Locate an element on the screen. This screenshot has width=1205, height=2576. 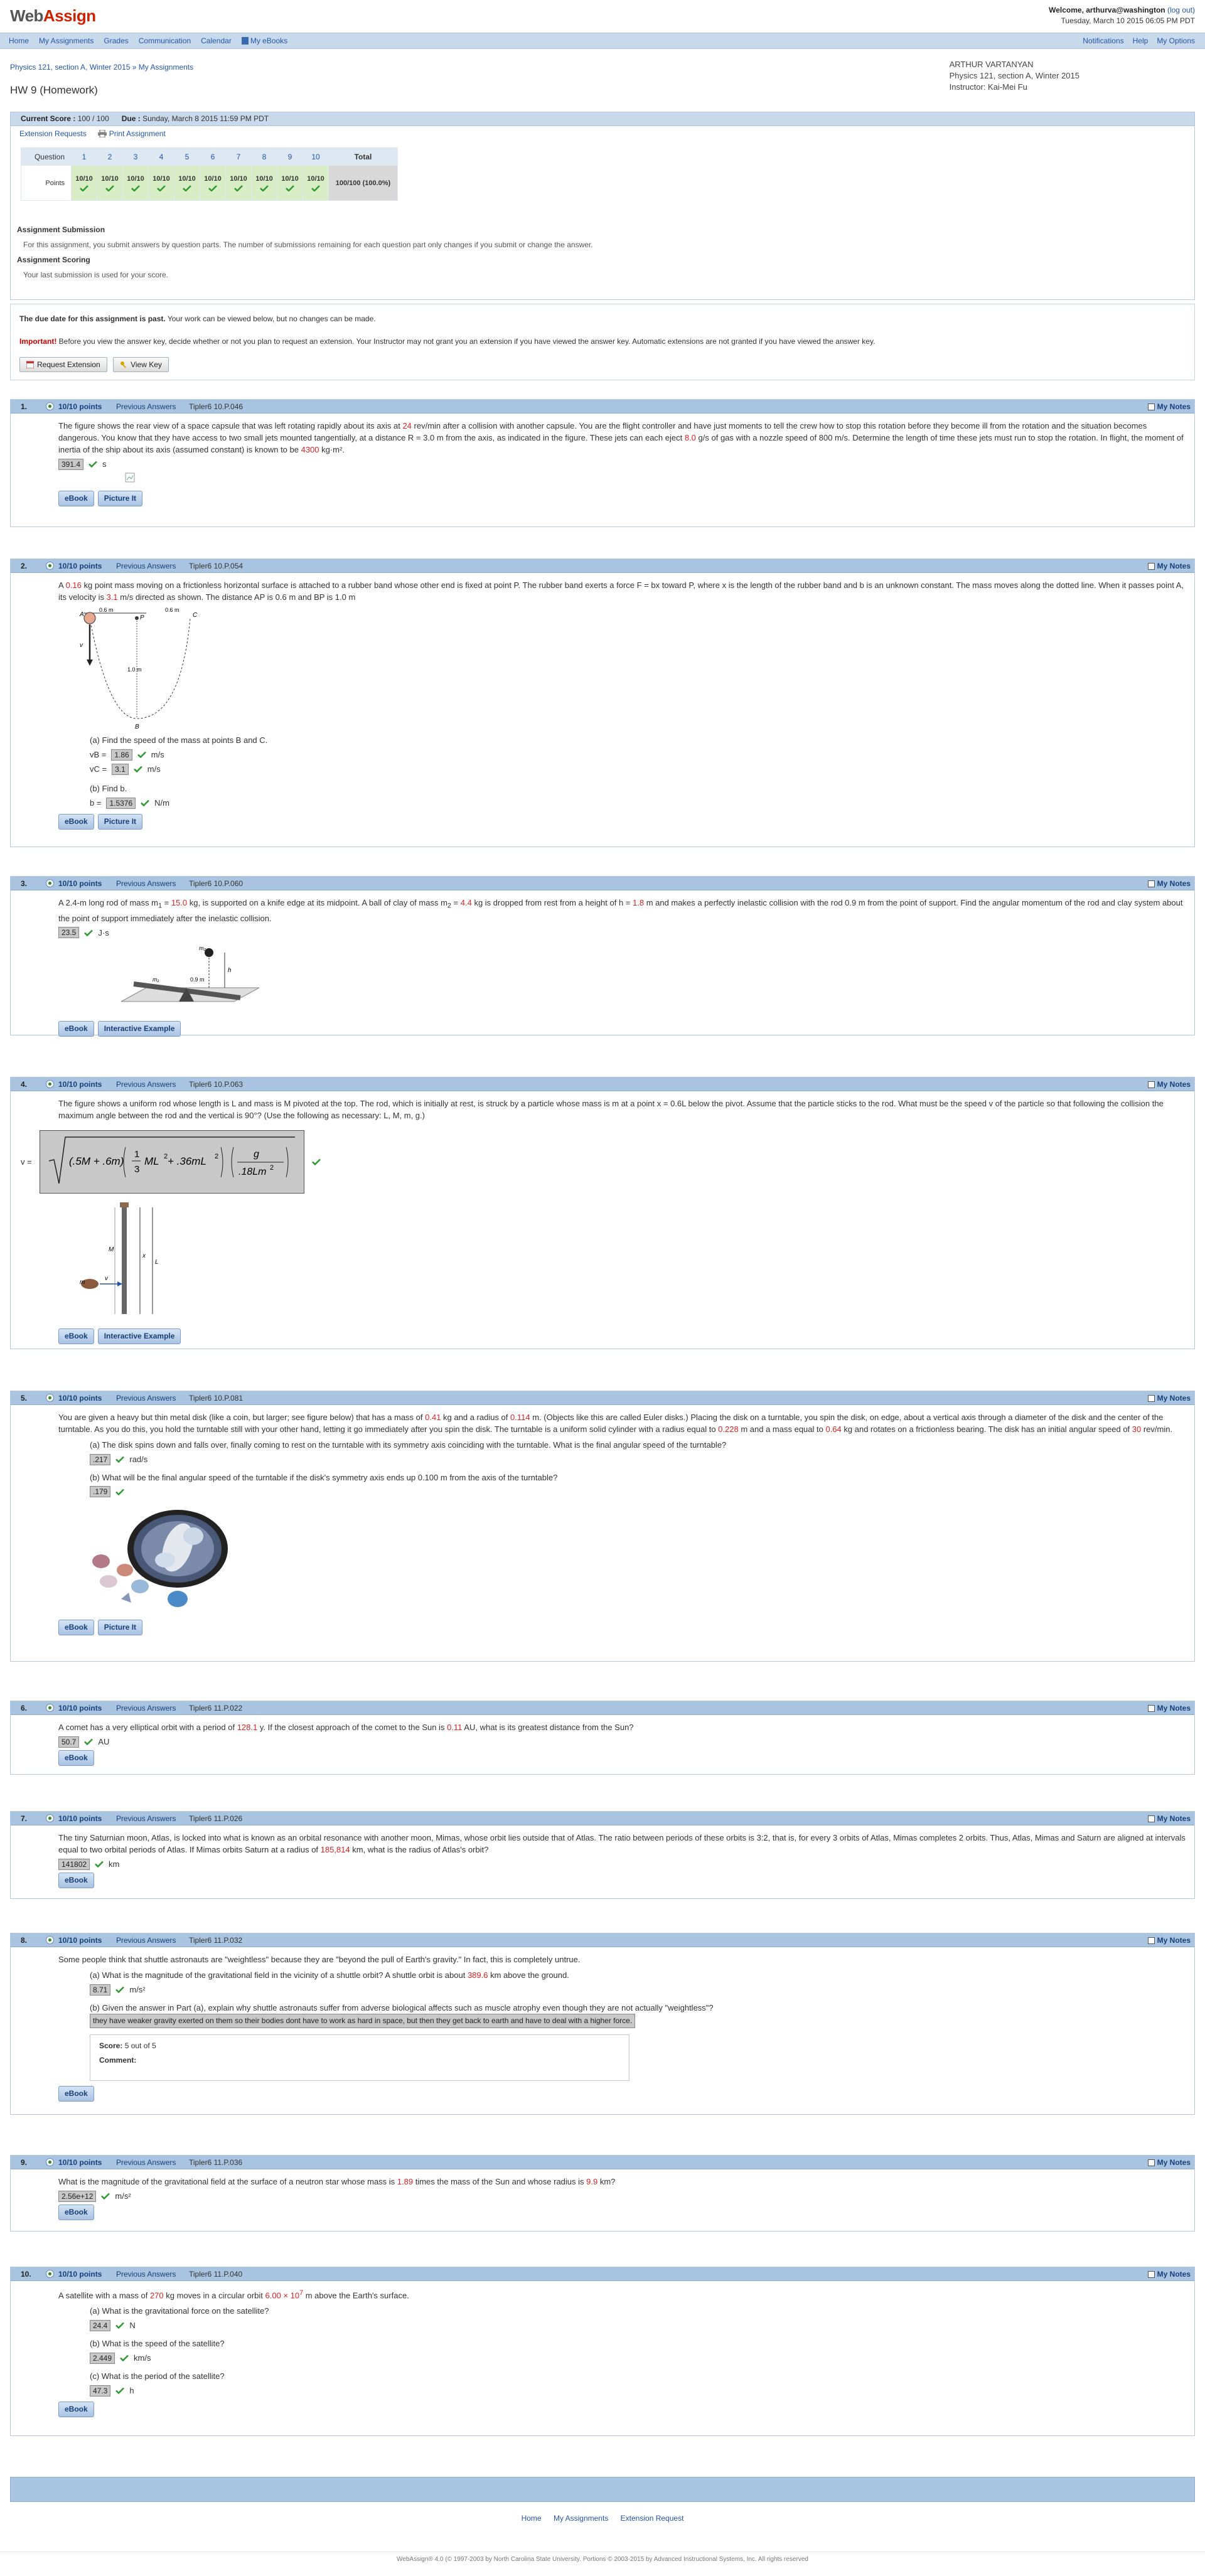
important-label: Important! is located at coordinates (38, 341).